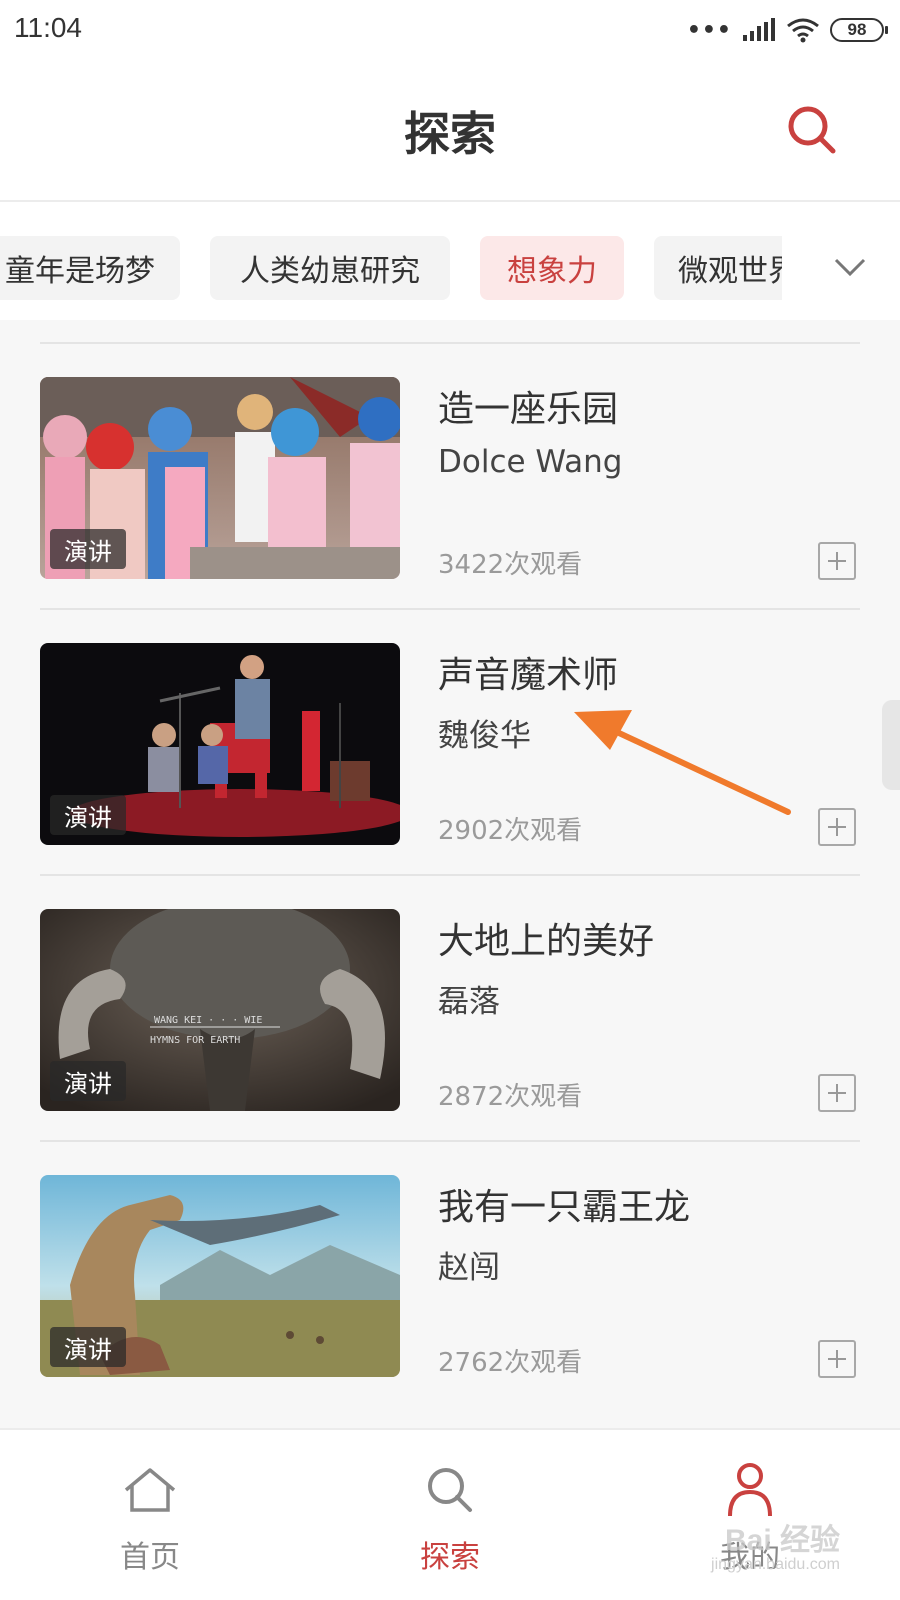  I want to click on nav-home-label: 首页, so click(150, 1557).